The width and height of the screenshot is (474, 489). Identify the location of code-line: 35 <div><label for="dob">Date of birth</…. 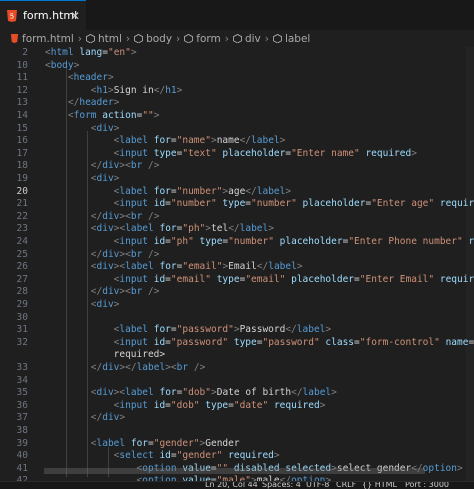
(237, 393).